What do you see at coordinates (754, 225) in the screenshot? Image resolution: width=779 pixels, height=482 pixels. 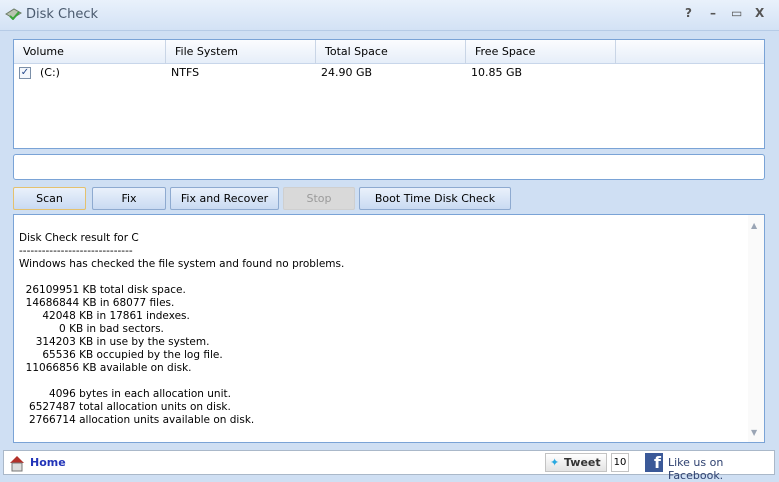 I see `scroll-up-icon: ▲` at bounding box center [754, 225].